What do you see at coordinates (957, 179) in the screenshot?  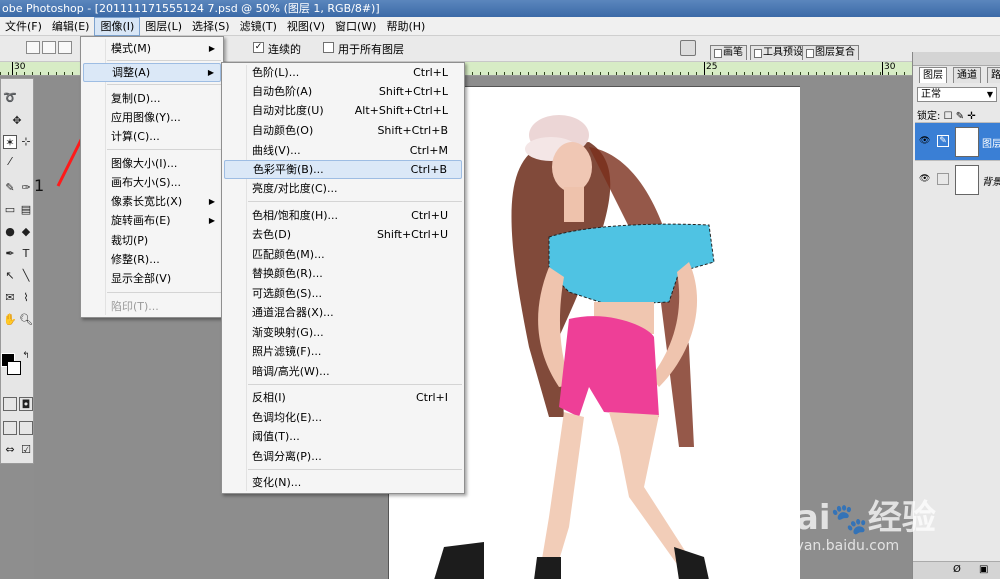 I see `layer-row-background: 👁︎ 背景` at bounding box center [957, 179].